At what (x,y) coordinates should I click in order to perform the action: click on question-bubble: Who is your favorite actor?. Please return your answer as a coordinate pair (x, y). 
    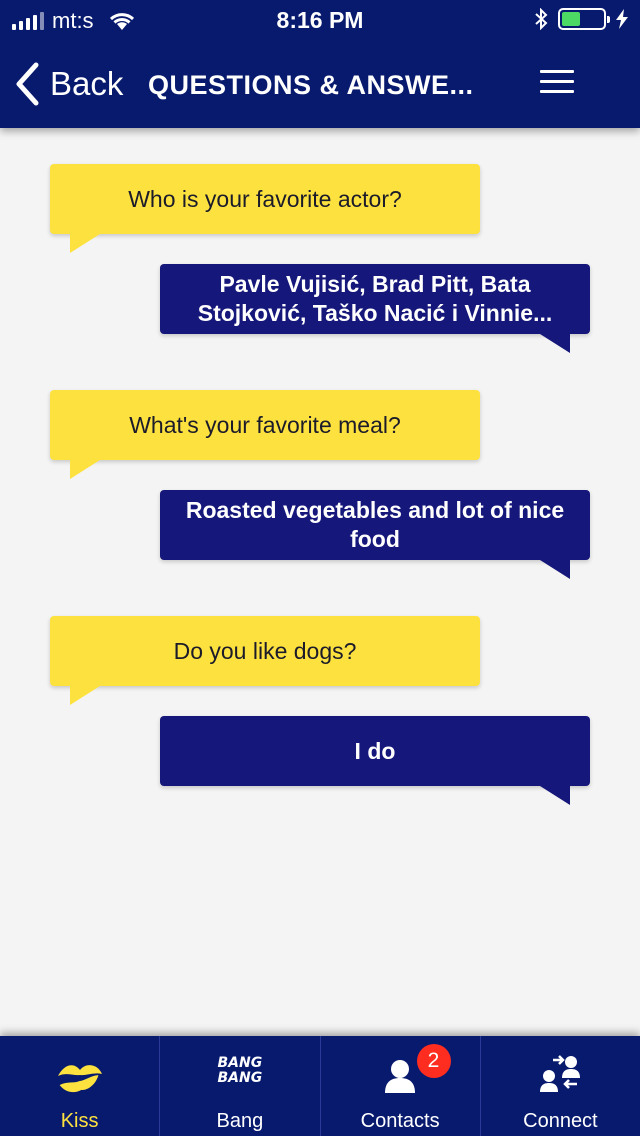
    Looking at the image, I should click on (265, 208).